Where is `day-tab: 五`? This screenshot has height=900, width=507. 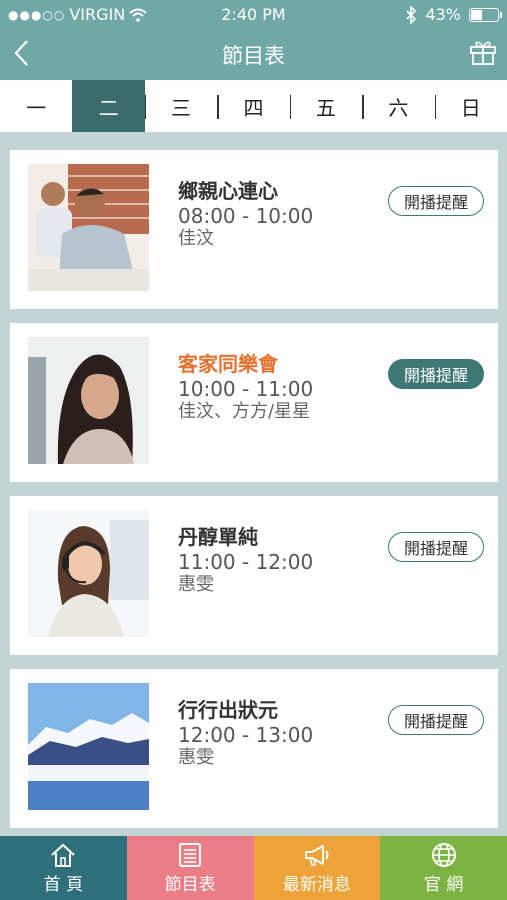
day-tab: 五 is located at coordinates (325, 106).